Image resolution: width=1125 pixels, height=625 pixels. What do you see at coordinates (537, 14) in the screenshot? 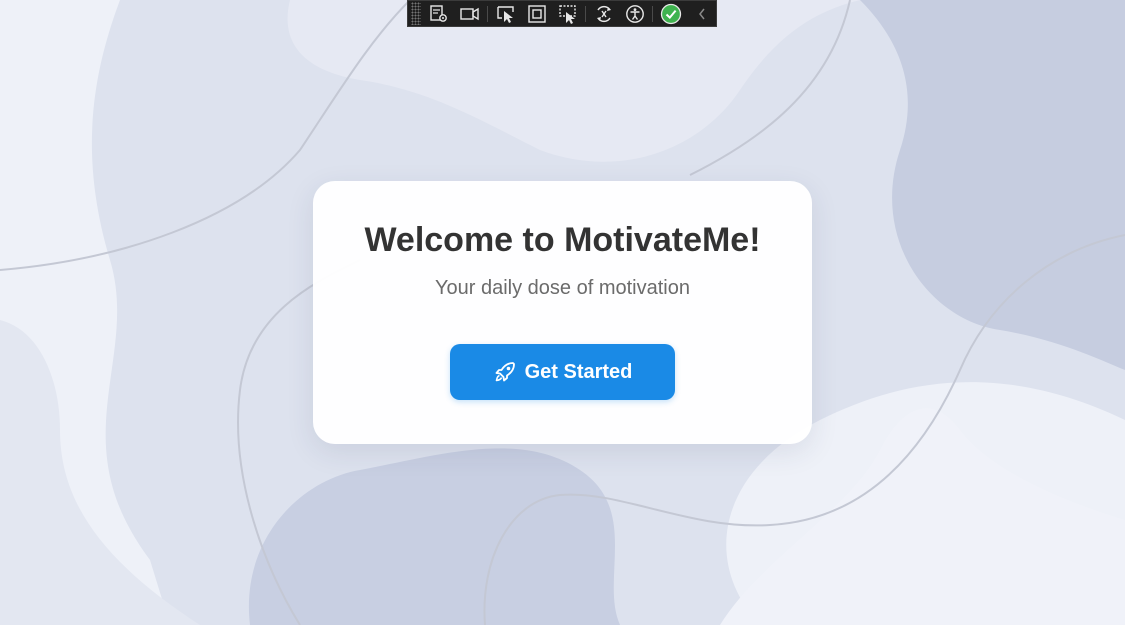
I see `display-layout-adorners-icon` at bounding box center [537, 14].